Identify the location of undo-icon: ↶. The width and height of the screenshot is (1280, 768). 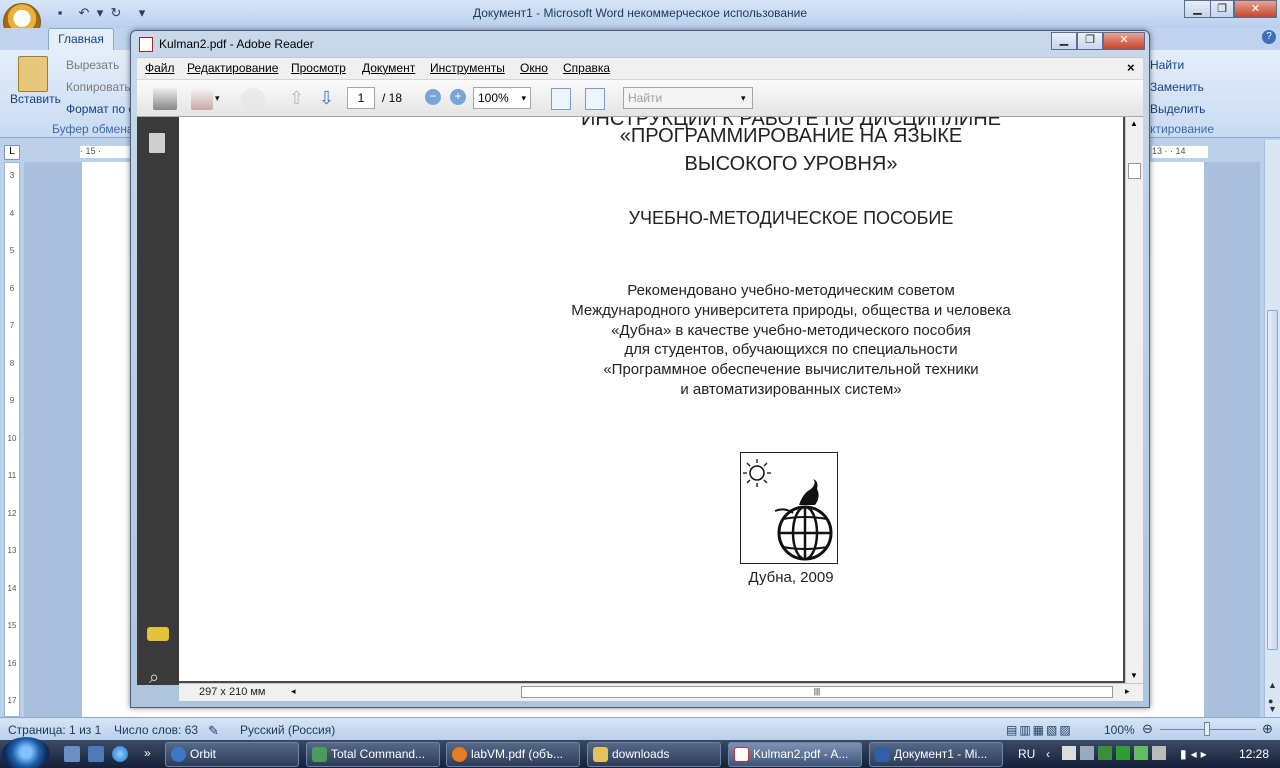
(84, 13).